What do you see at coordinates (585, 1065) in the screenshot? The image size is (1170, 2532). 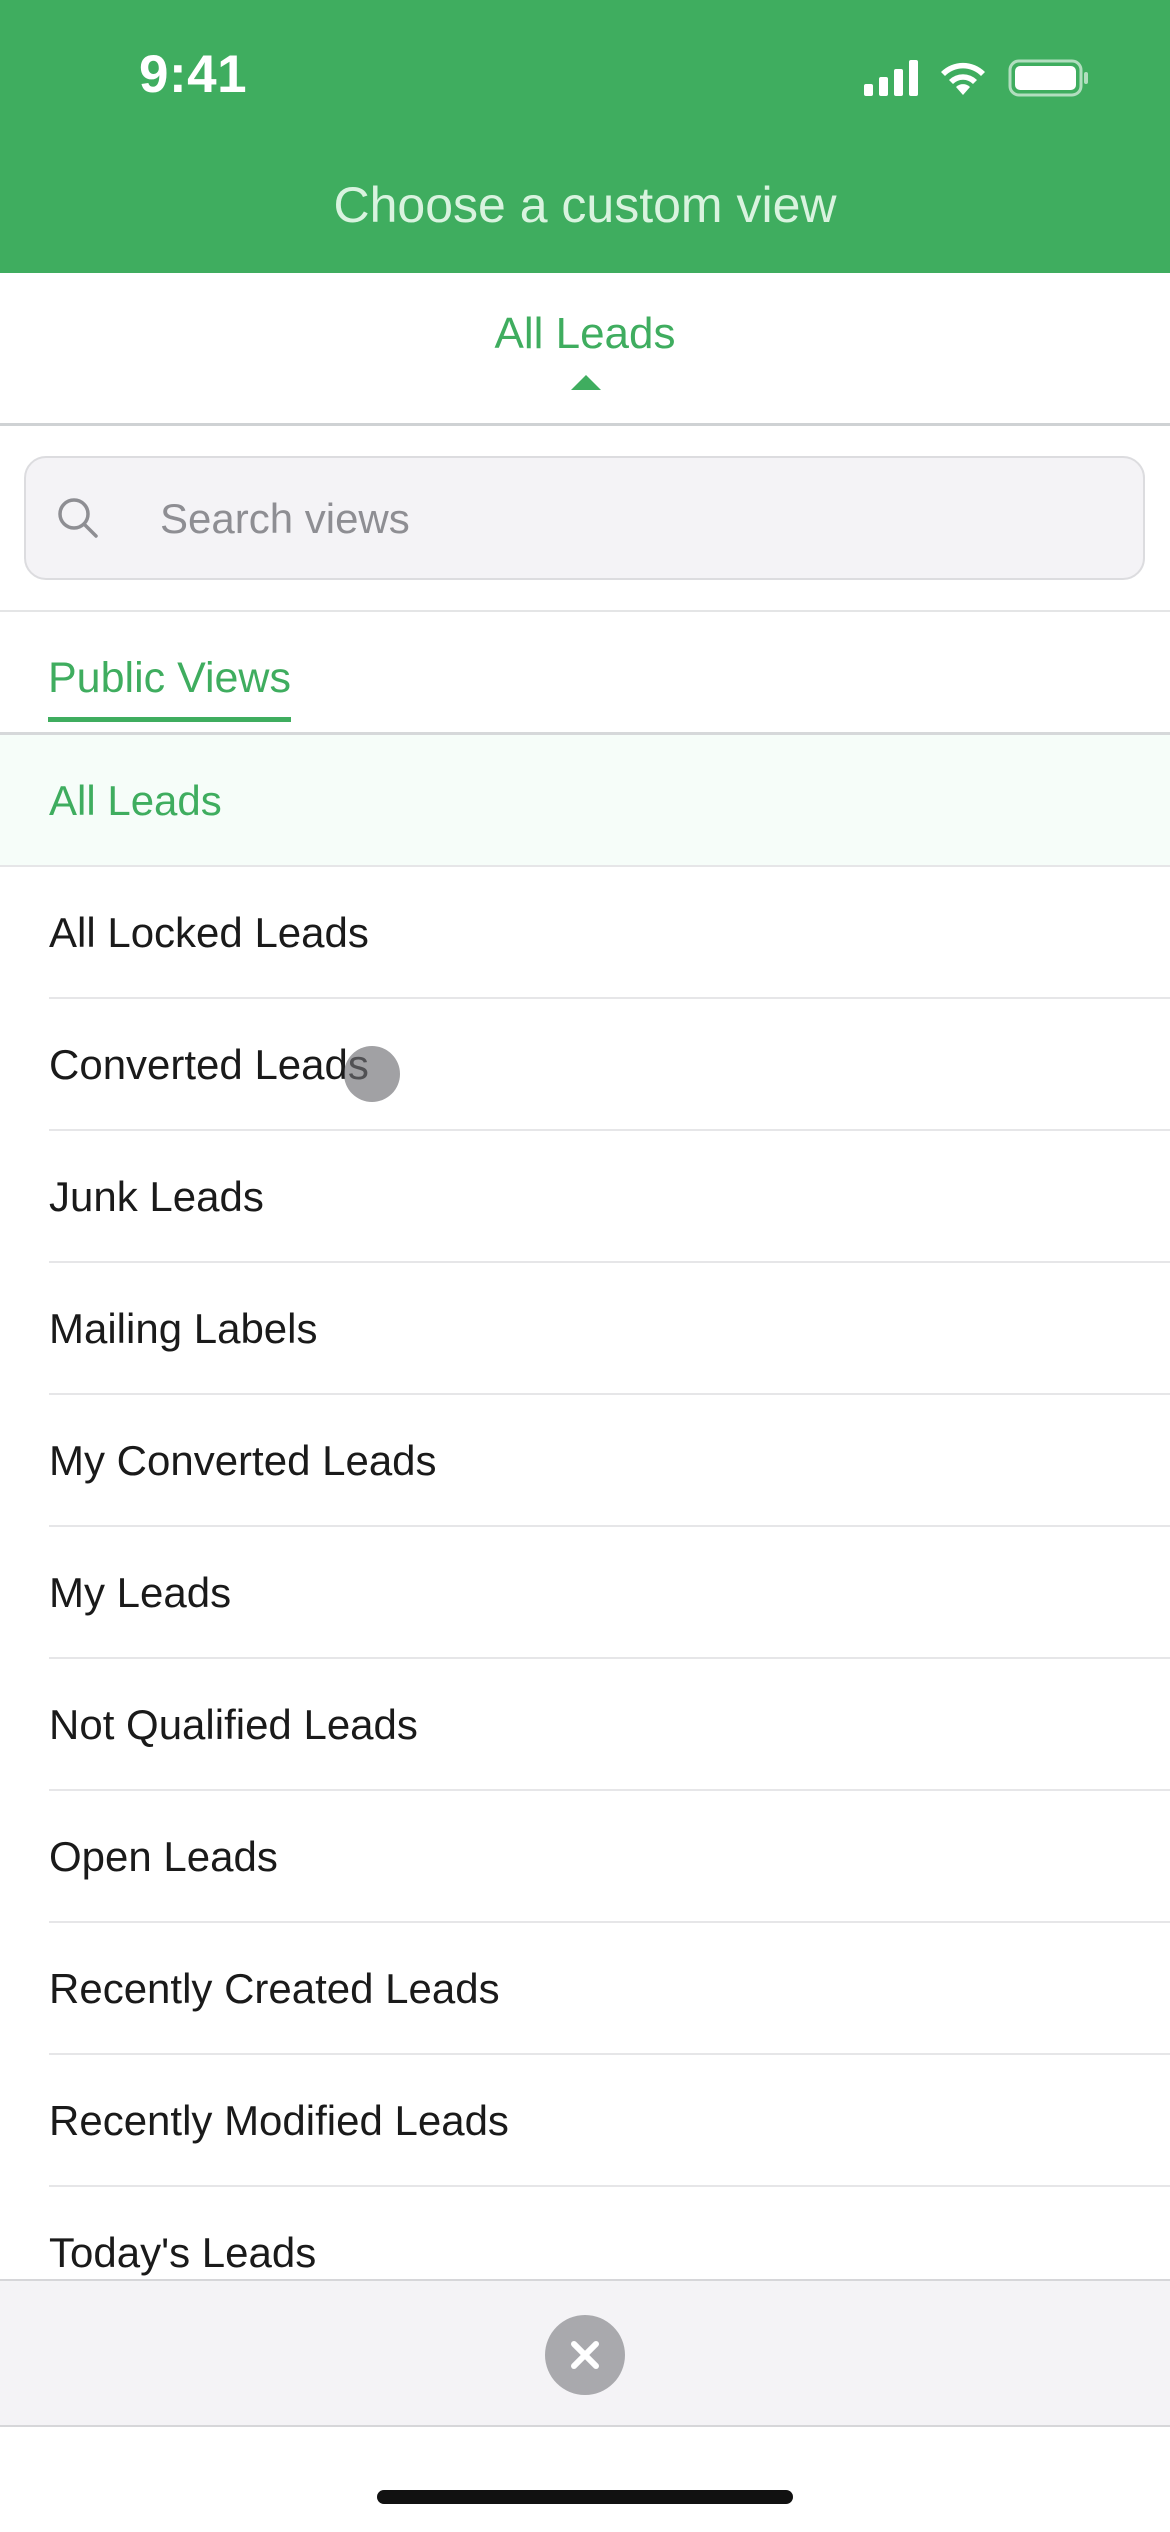 I see `list-item-converted-leads: Converted Leads` at bounding box center [585, 1065].